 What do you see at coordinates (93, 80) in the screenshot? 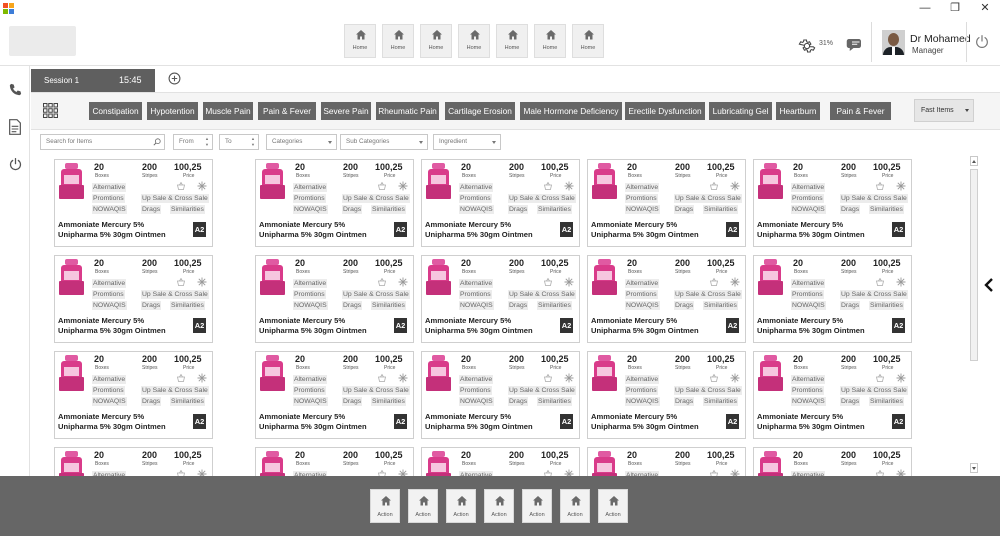
I see `tab-session: Session 1 15:45` at bounding box center [93, 80].